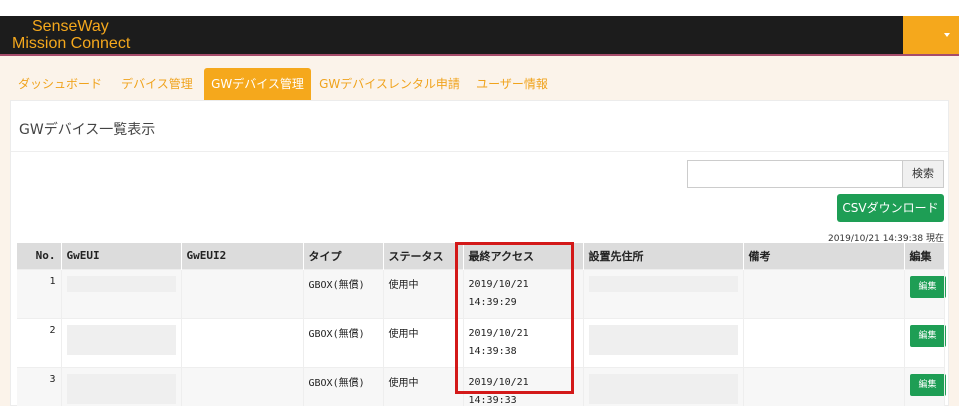 The width and height of the screenshot is (959, 406). What do you see at coordinates (39, 386) in the screenshot?
I see `cell-no: 3` at bounding box center [39, 386].